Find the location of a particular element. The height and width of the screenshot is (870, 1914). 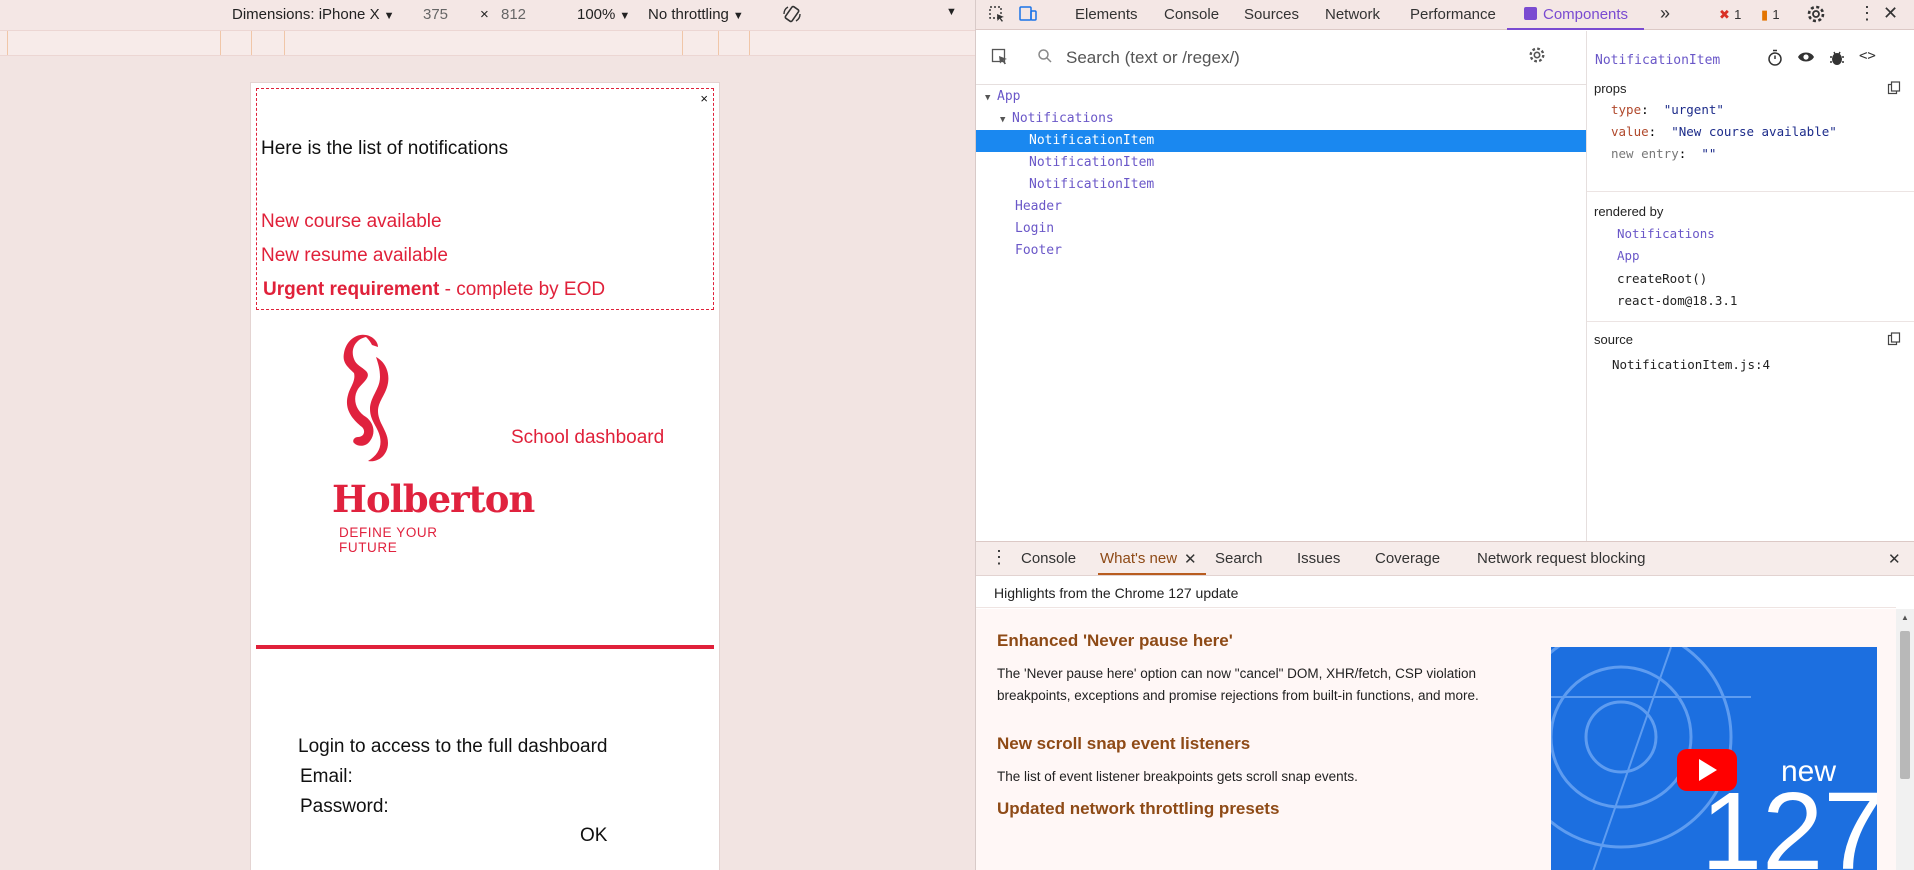

tree-node-notificationitem-selected: NotificationItem is located at coordinates (1281, 141).